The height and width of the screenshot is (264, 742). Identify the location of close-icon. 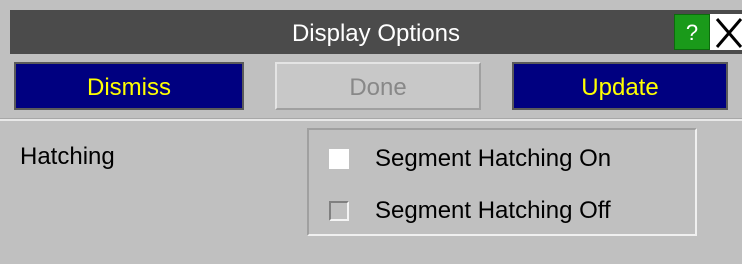
(728, 33).